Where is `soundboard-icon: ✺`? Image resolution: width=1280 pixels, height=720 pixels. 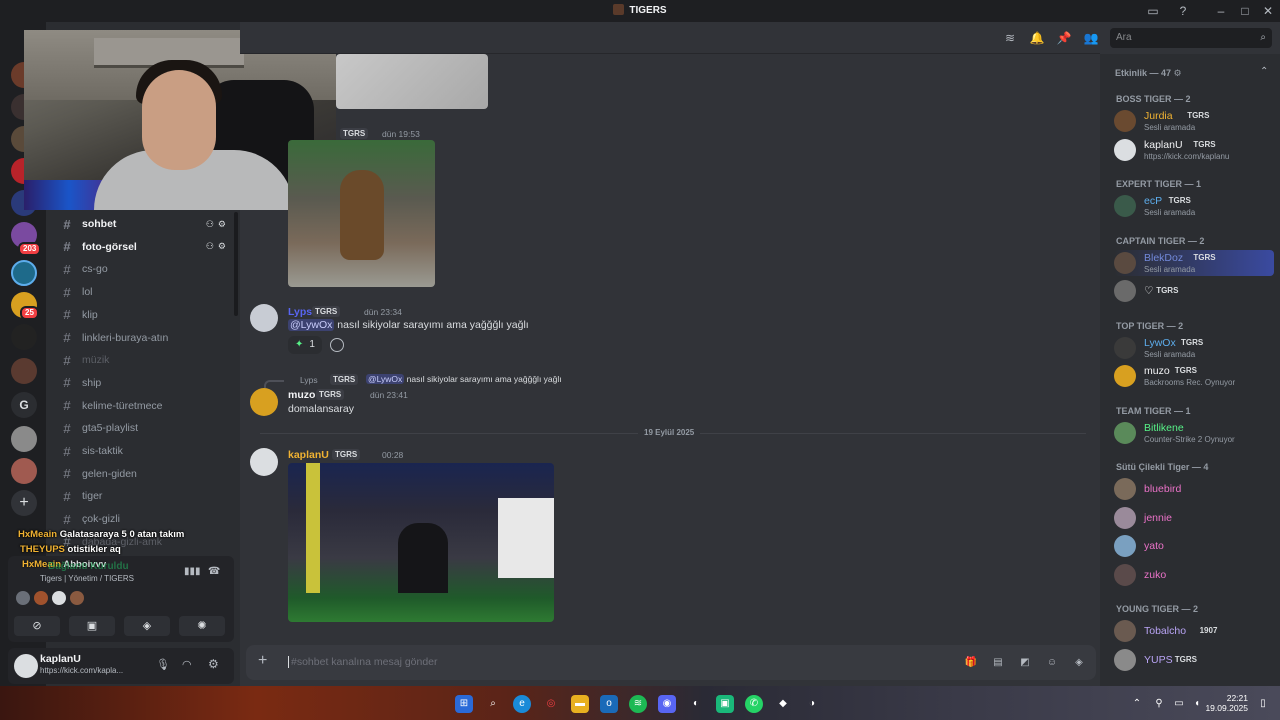
soundboard-icon: ✺ is located at coordinates (202, 626).